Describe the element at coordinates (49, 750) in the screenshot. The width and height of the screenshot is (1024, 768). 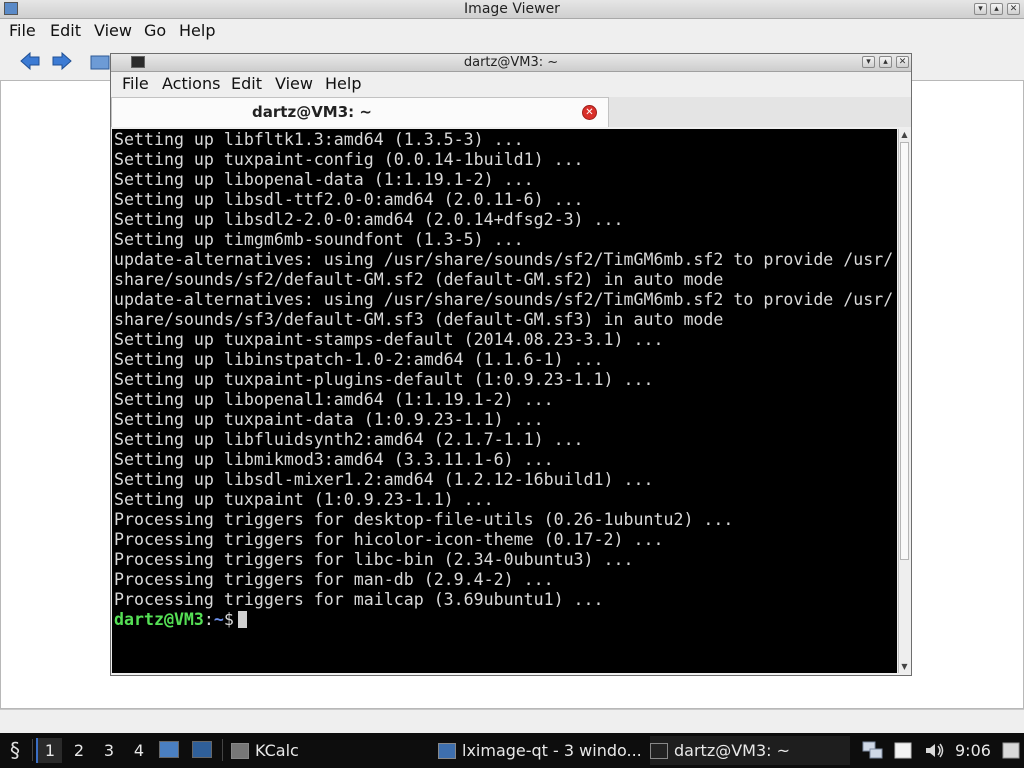
I see `desktop-1-button: 1` at that location.